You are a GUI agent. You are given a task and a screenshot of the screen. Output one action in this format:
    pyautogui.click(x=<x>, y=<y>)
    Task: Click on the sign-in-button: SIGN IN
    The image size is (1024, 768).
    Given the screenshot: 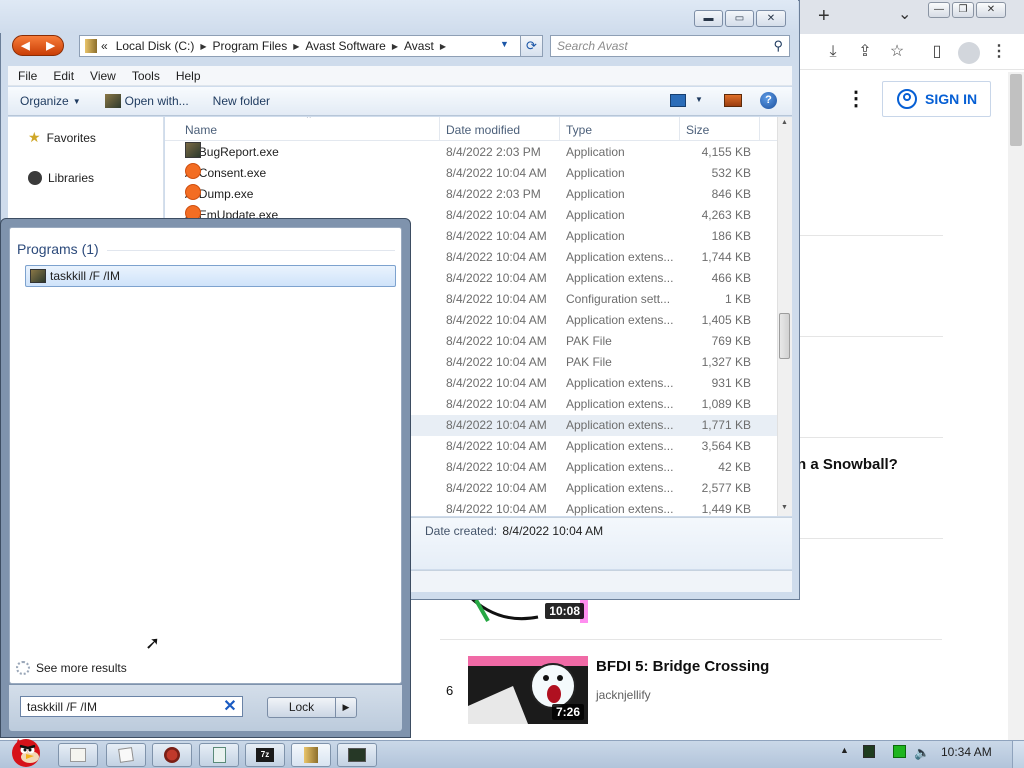 What is the action you would take?
    pyautogui.click(x=936, y=99)
    